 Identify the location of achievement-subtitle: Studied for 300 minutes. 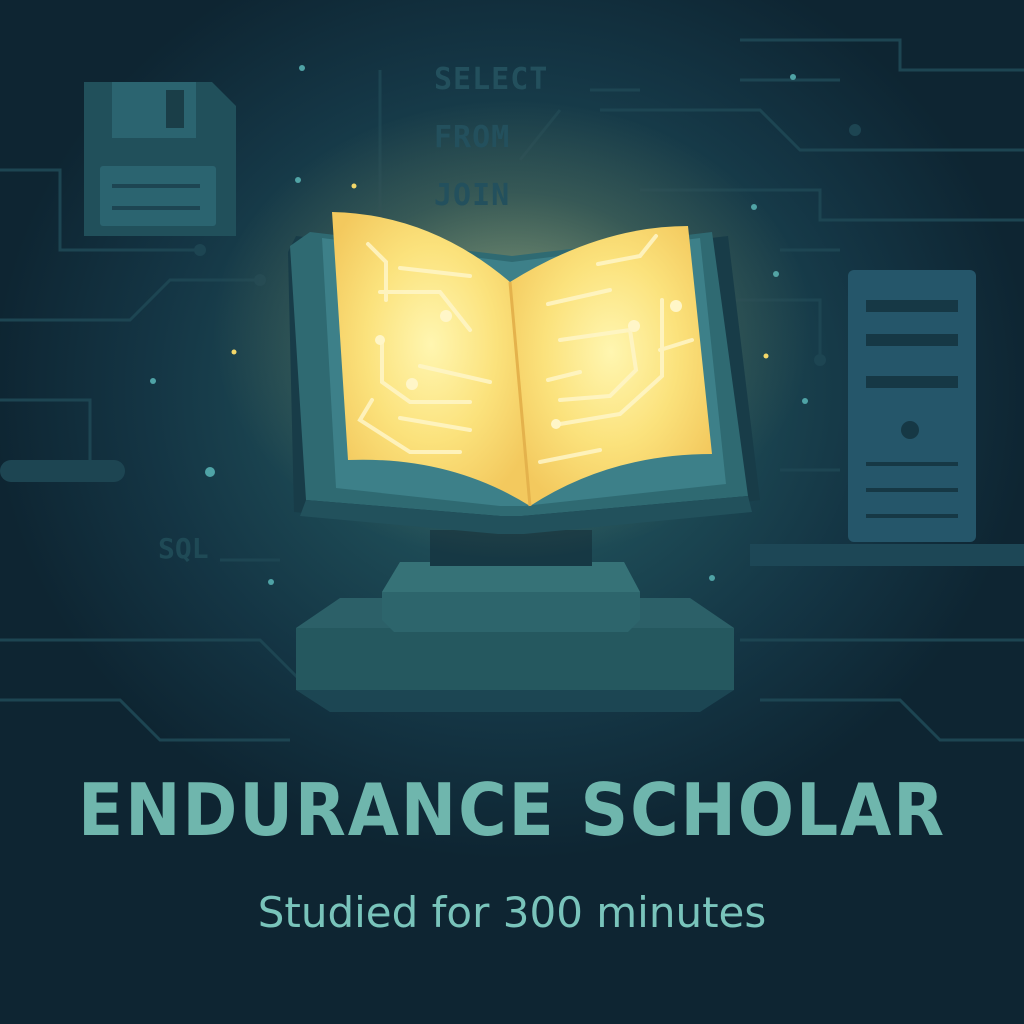
(512, 912).